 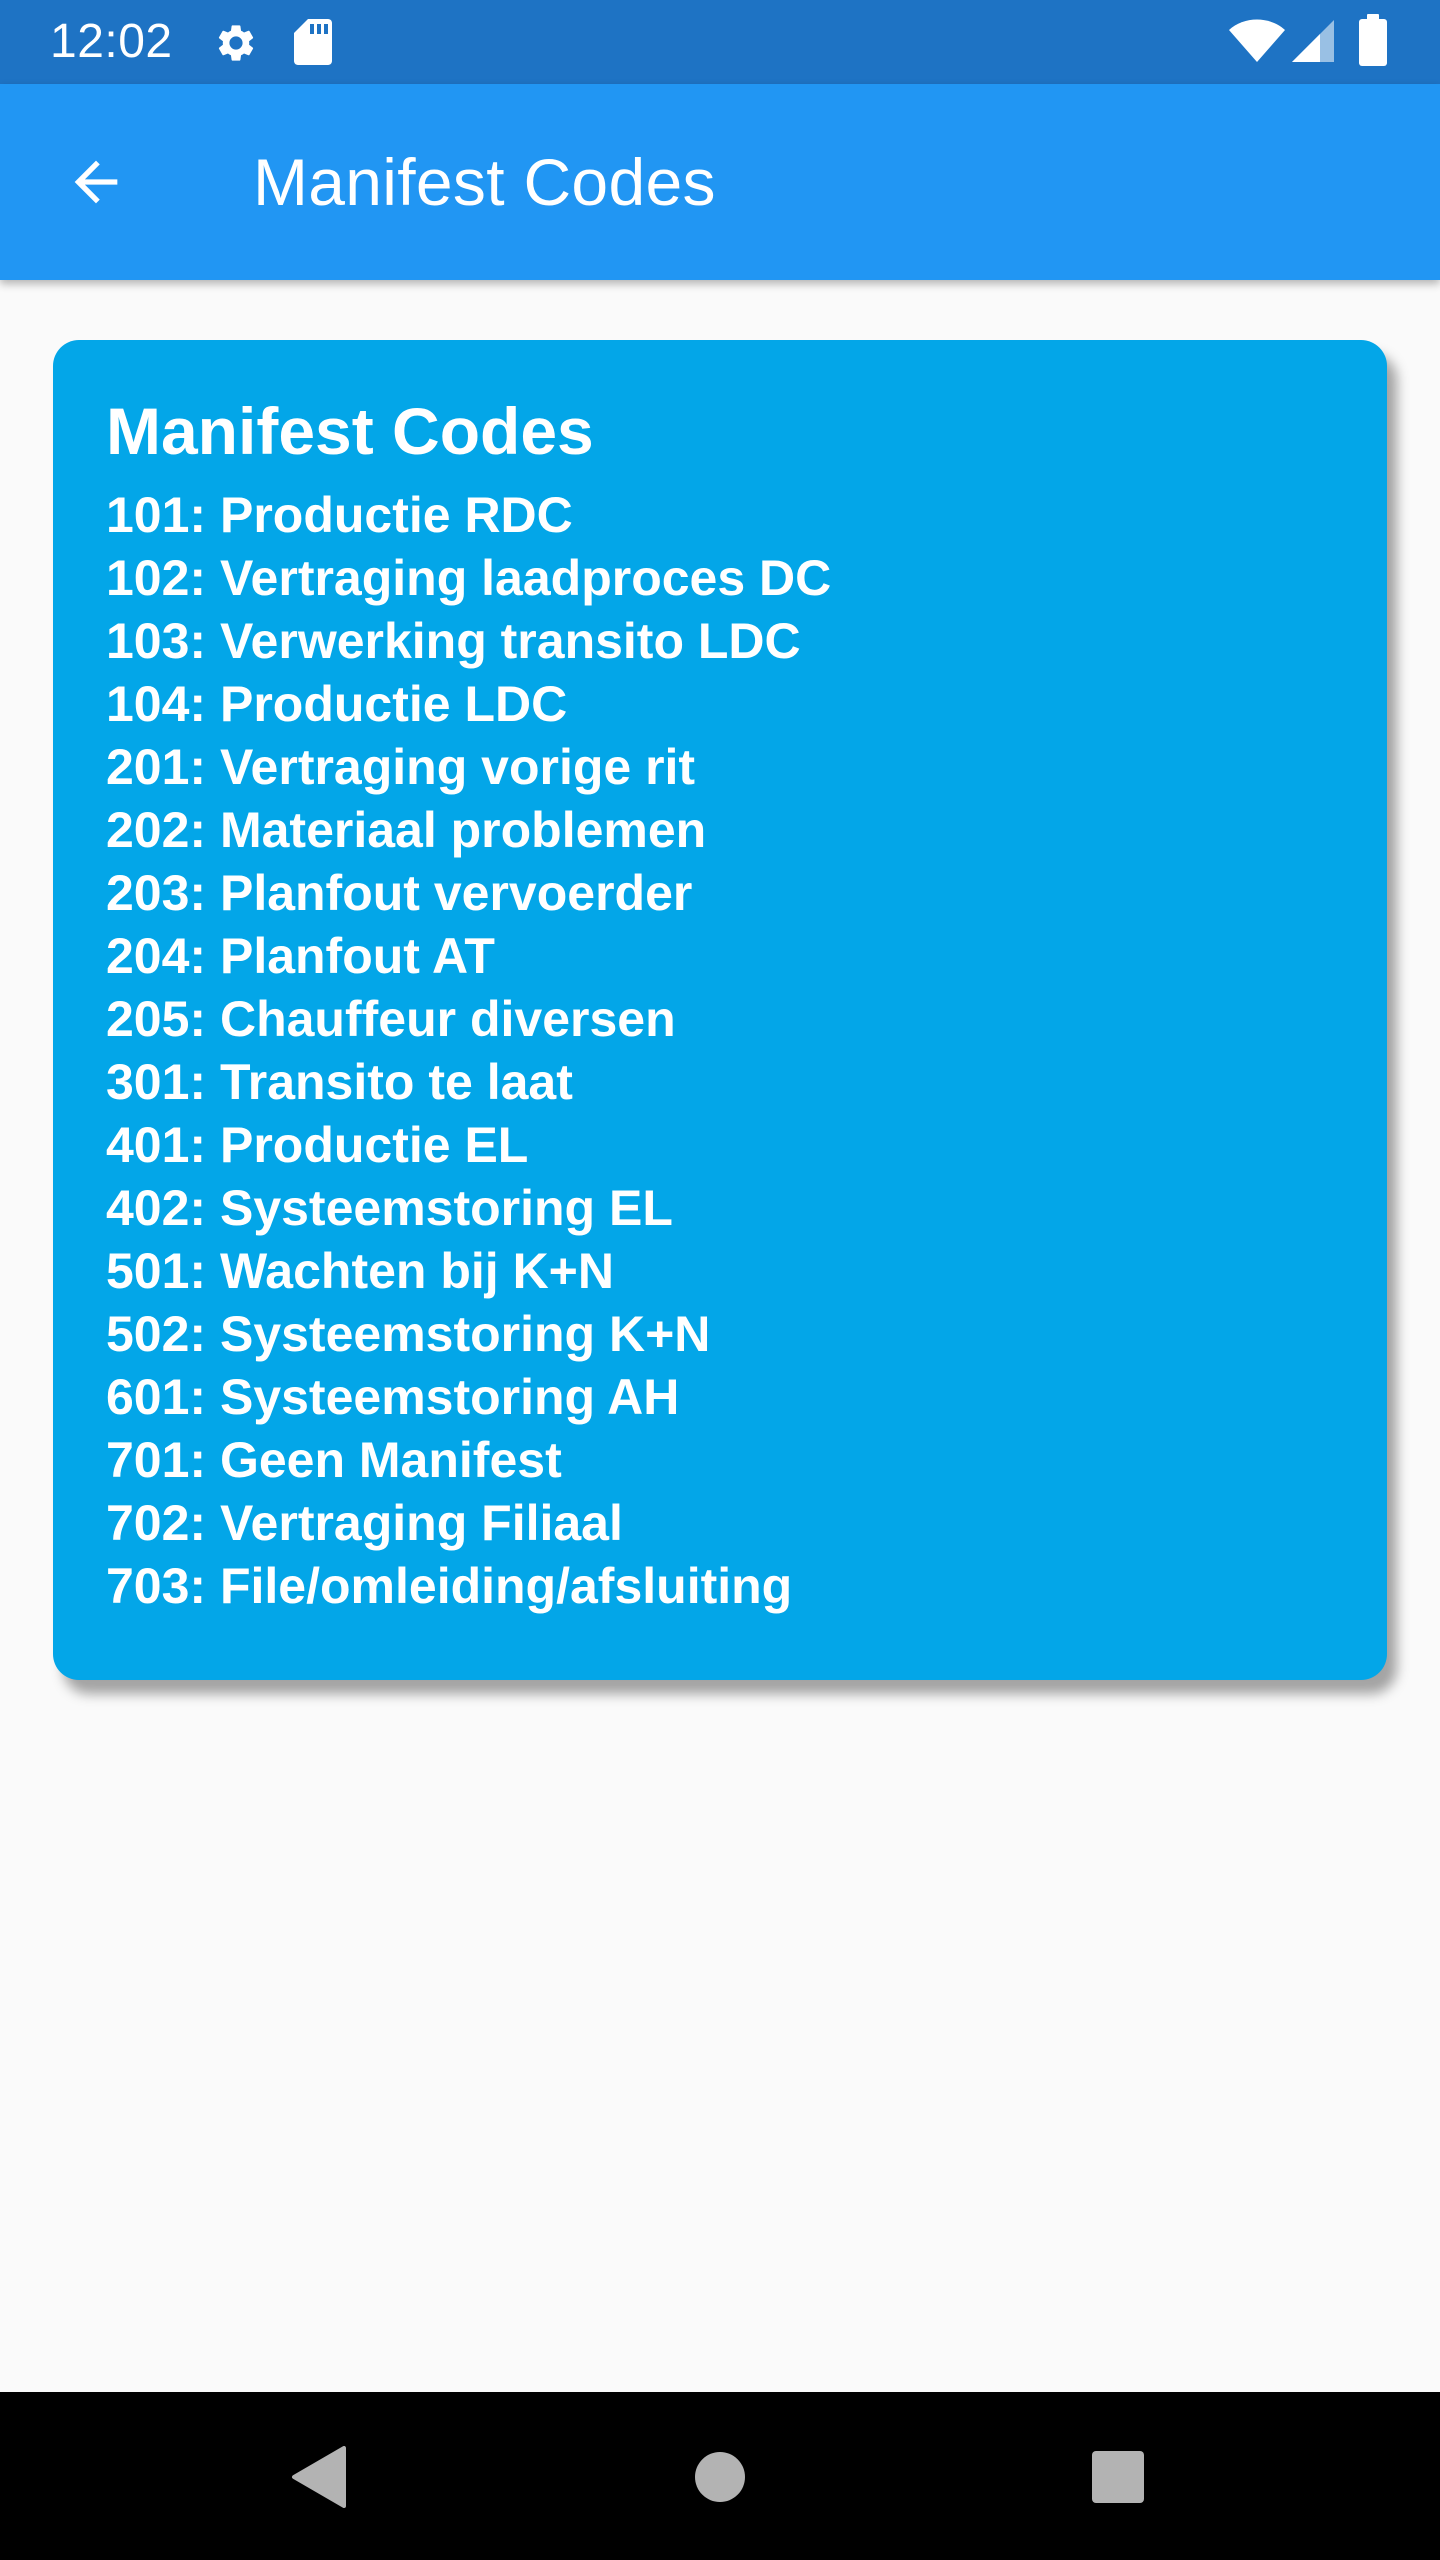 I want to click on code-item: 601: Systeemstoring AH, so click(x=393, y=1397).